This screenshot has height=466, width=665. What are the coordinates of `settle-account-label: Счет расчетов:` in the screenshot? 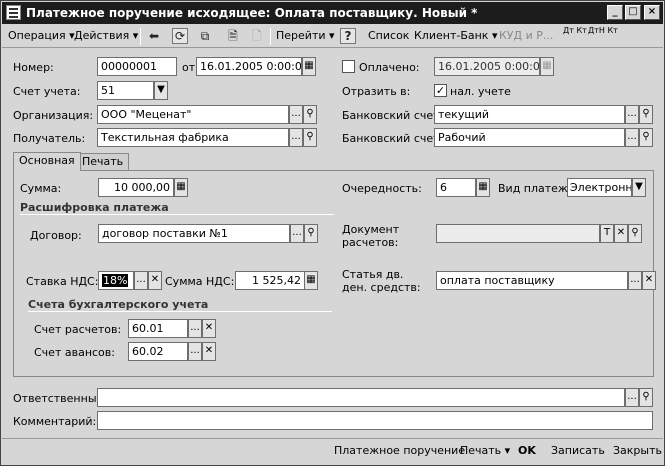 It's located at (78, 329).